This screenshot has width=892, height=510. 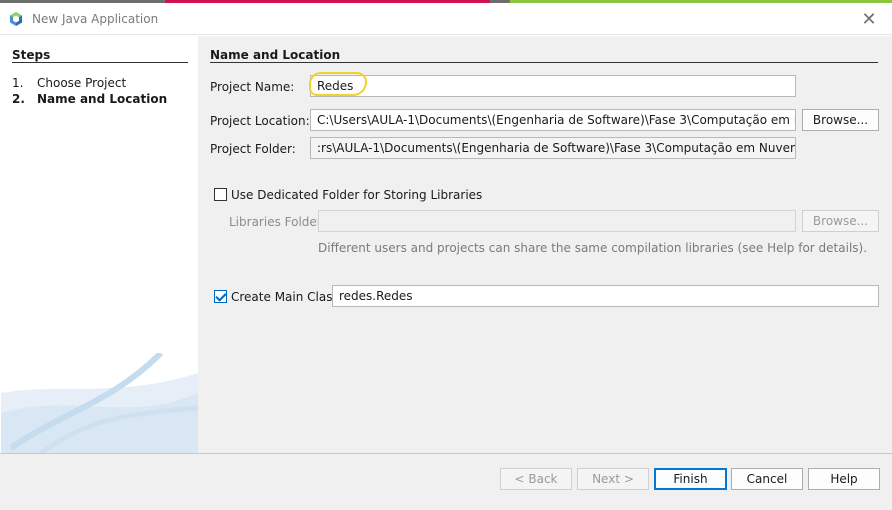 What do you see at coordinates (18, 83) in the screenshot?
I see `step-number: 1.` at bounding box center [18, 83].